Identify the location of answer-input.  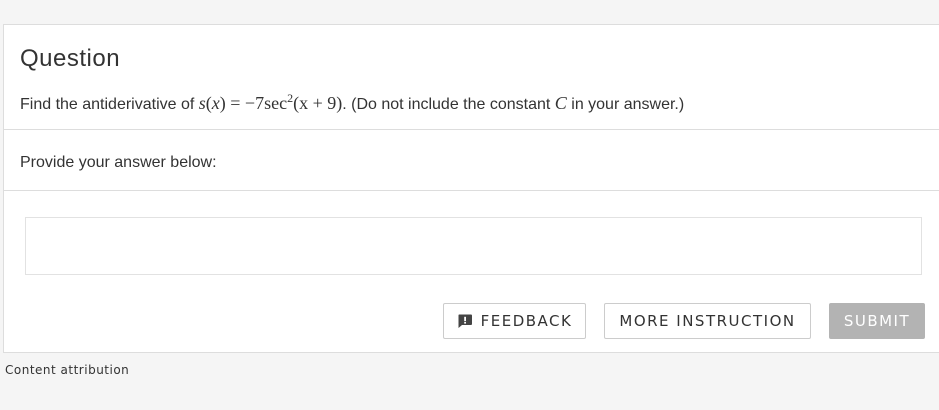
(473, 246).